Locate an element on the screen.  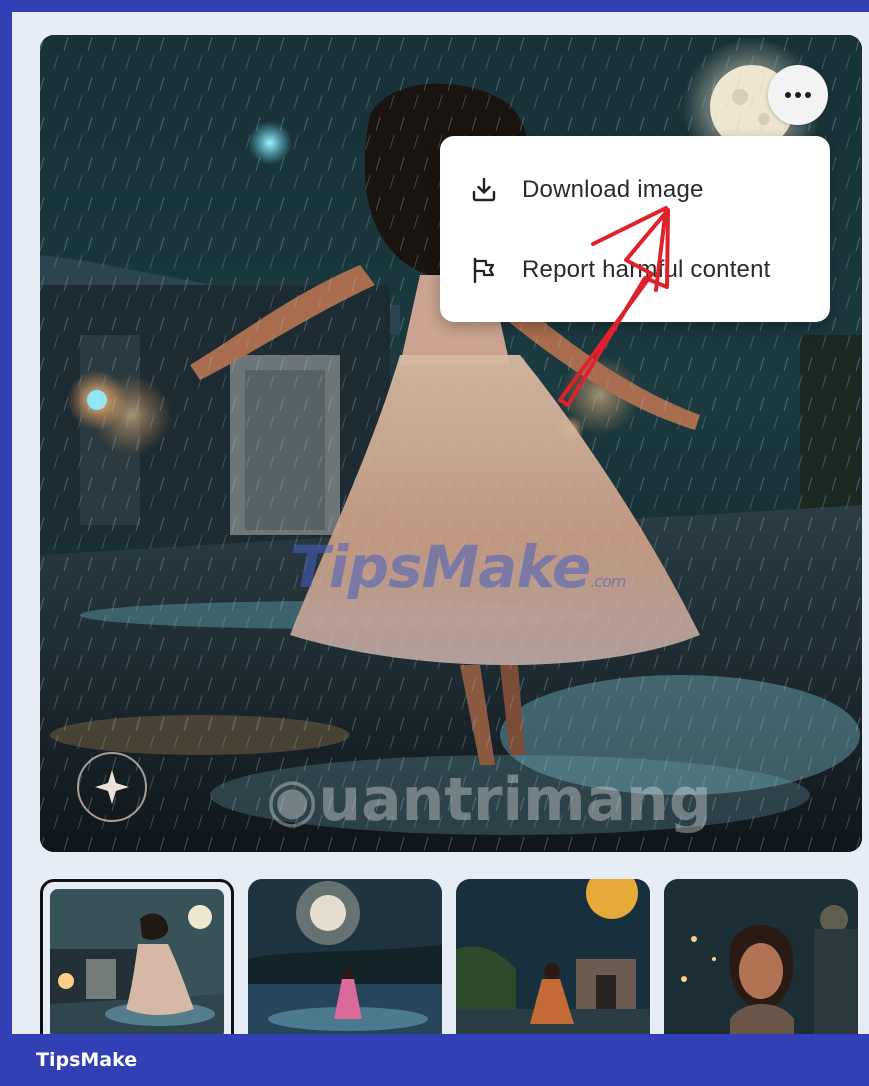
more-options-button is located at coordinates (798, 95).